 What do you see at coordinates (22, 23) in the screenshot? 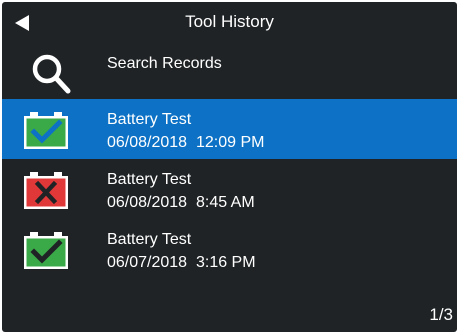
I see `back-arrow-icon` at bounding box center [22, 23].